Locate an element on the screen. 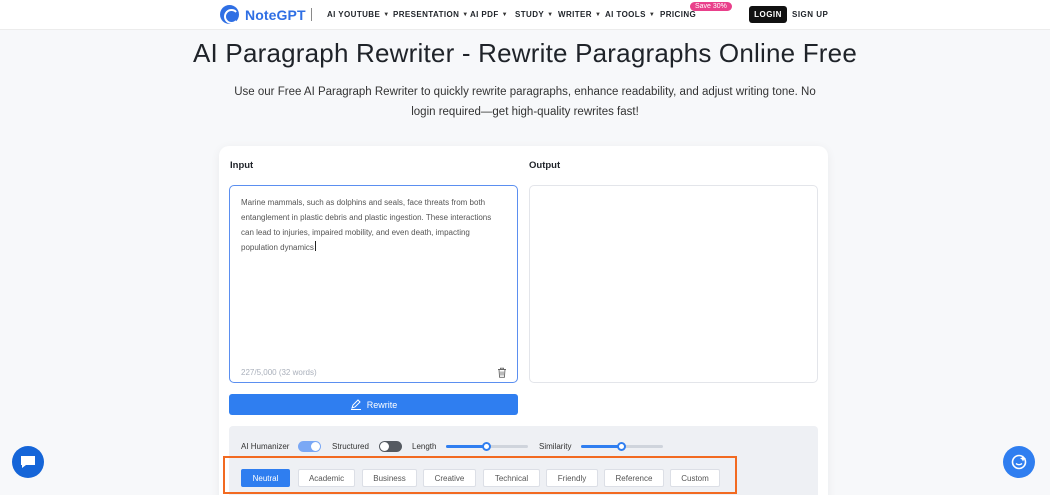  length-label: Length is located at coordinates (424, 446).